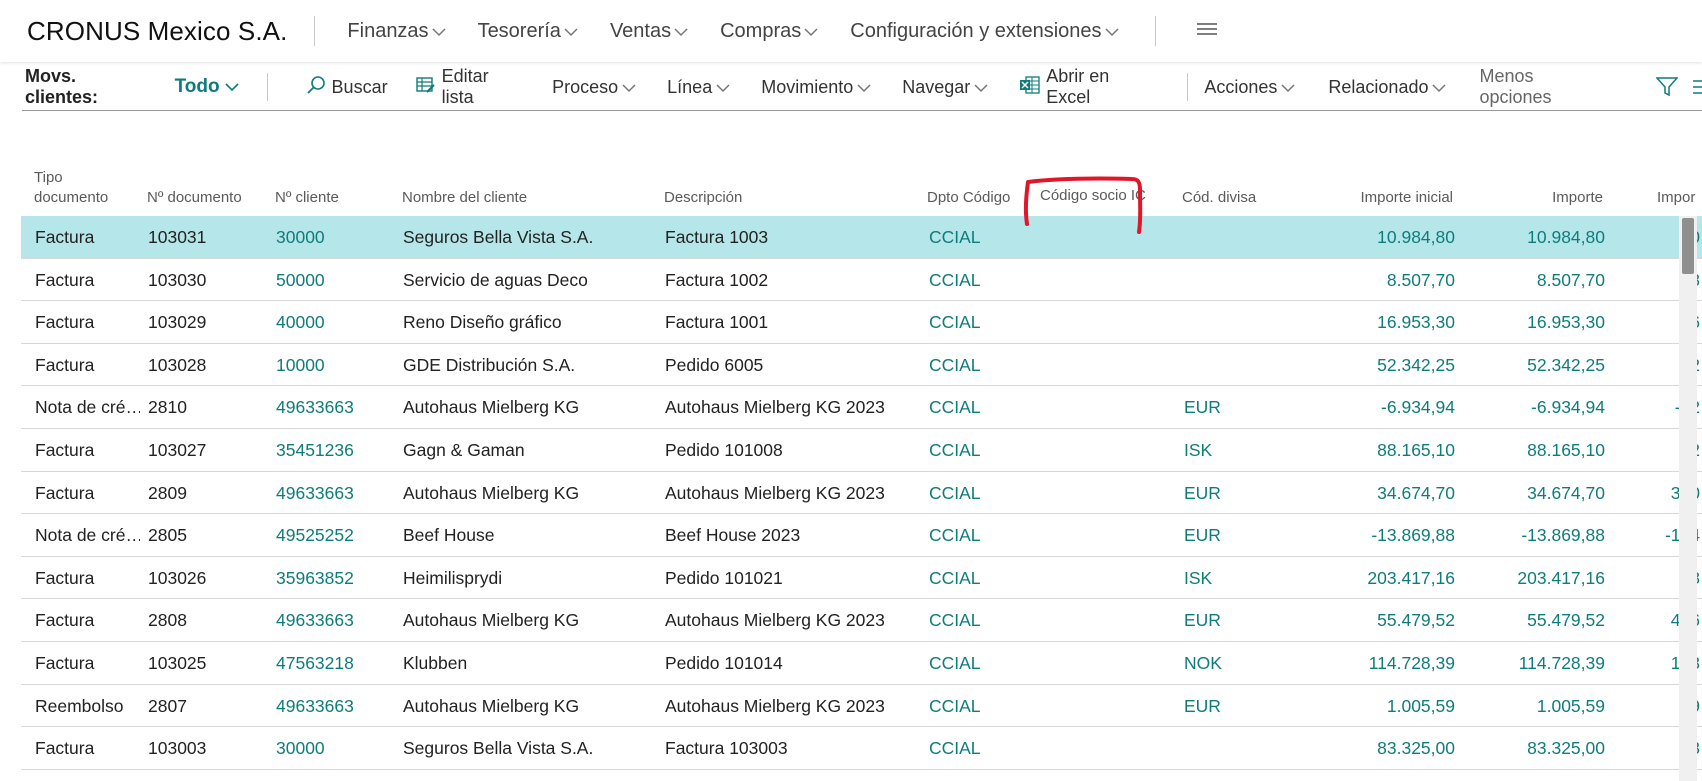 This screenshot has width=1702, height=781. Describe the element at coordinates (1363, 706) in the screenshot. I see `cell-original-amount: 1.005,59` at that location.